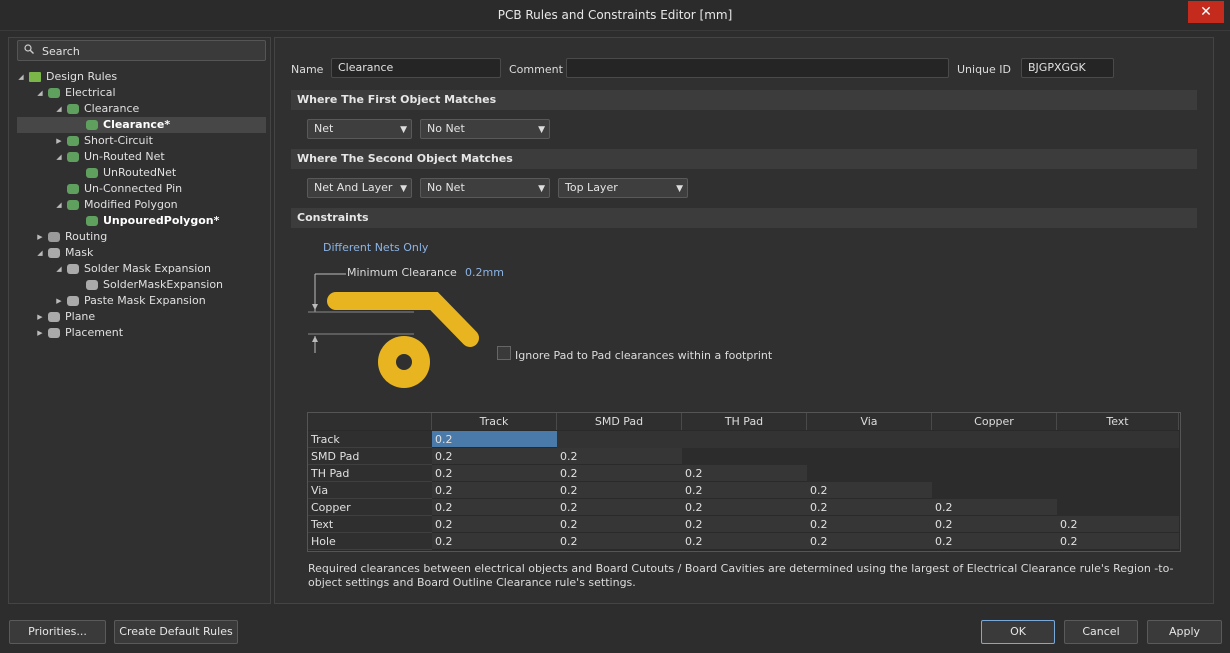  What do you see at coordinates (176, 632) in the screenshot?
I see `create-default-rules-button: Create Default Rules` at bounding box center [176, 632].